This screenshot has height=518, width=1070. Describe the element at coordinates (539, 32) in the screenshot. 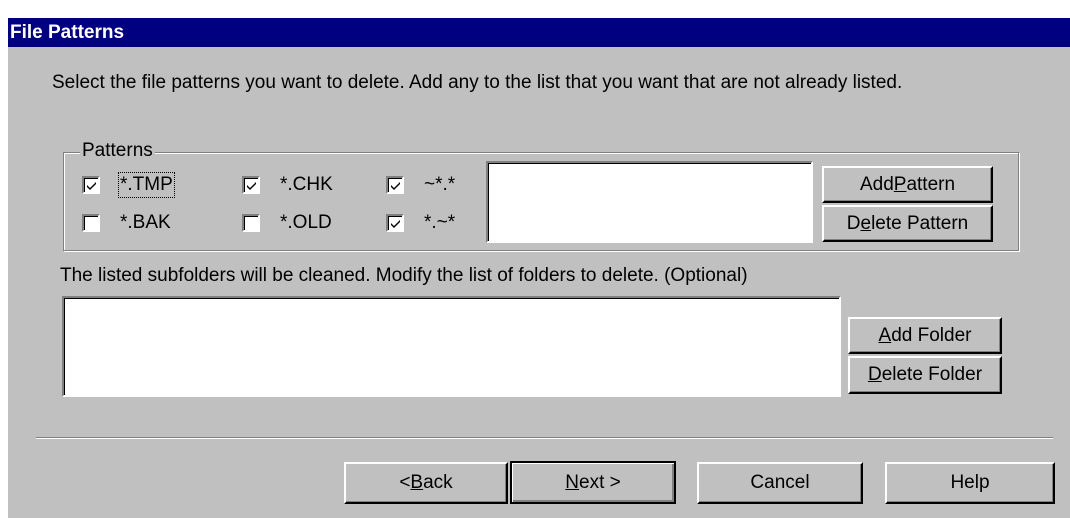

I see `dialog-title: File Patterns` at that location.